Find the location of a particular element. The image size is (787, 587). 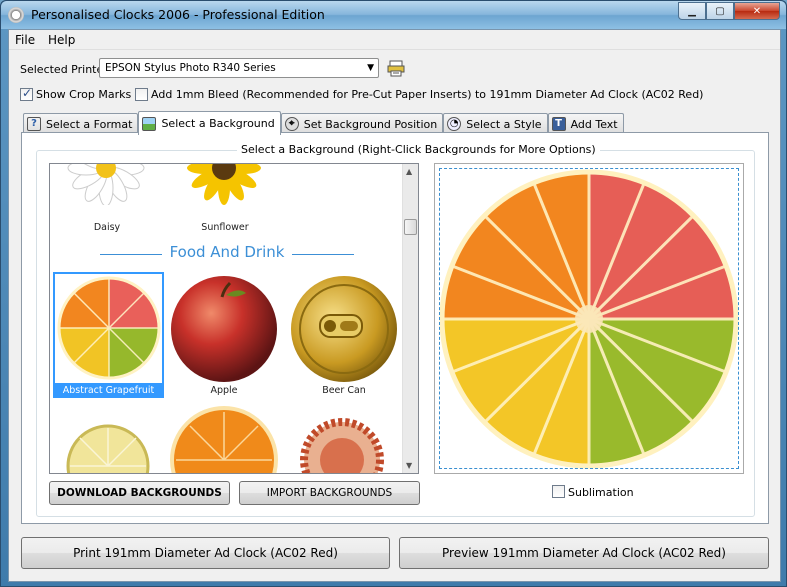

minimize-icon: ▁ is located at coordinates (692, 11).